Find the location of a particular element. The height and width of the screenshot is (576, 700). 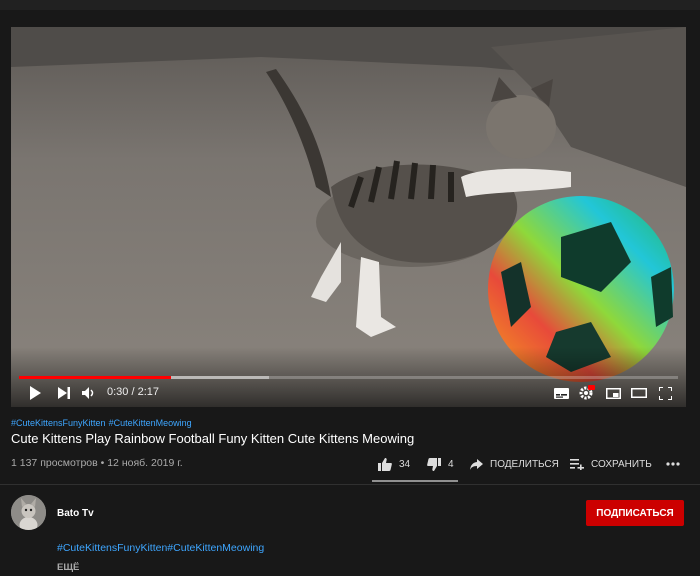

sentiment-bar is located at coordinates (415, 481).